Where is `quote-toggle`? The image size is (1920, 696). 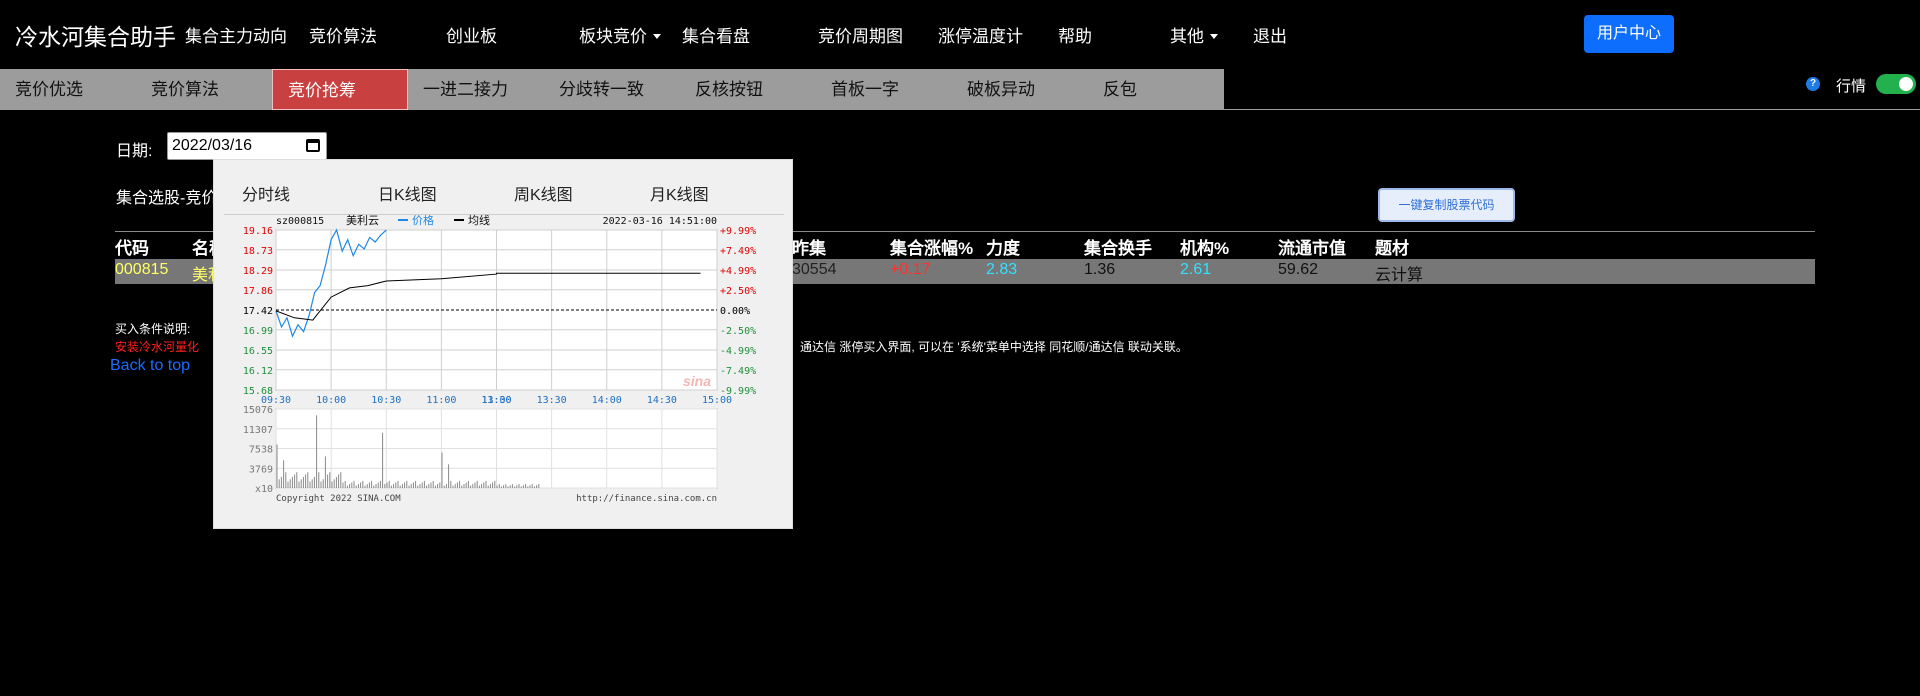 quote-toggle is located at coordinates (1896, 84).